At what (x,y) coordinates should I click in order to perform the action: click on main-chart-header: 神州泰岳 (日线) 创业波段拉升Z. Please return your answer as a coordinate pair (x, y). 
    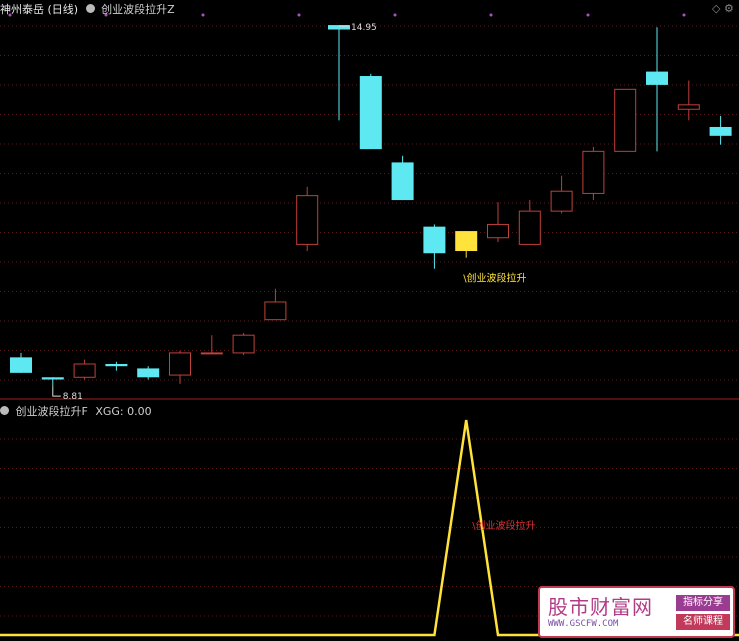
    Looking at the image, I should click on (87, 9).